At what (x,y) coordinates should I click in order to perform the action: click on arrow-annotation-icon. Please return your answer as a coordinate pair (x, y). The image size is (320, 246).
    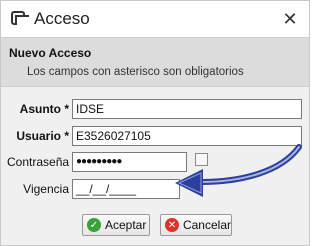
    Looking at the image, I should click on (238, 170).